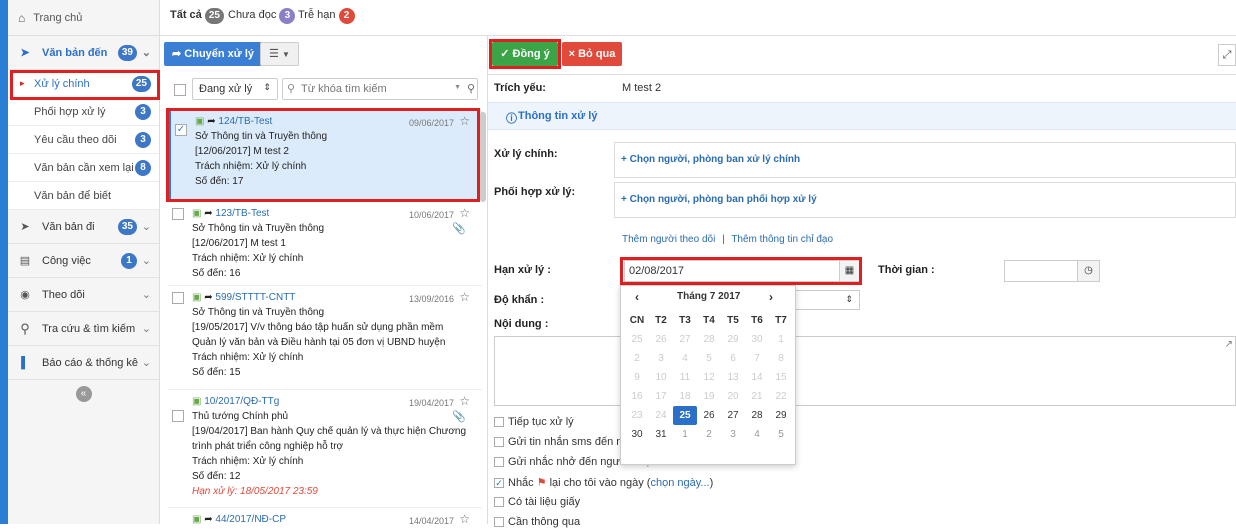 Image resolution: width=1236 pixels, height=529 pixels. Describe the element at coordinates (197, 401) in the screenshot. I see `document-icon: ▣` at that location.